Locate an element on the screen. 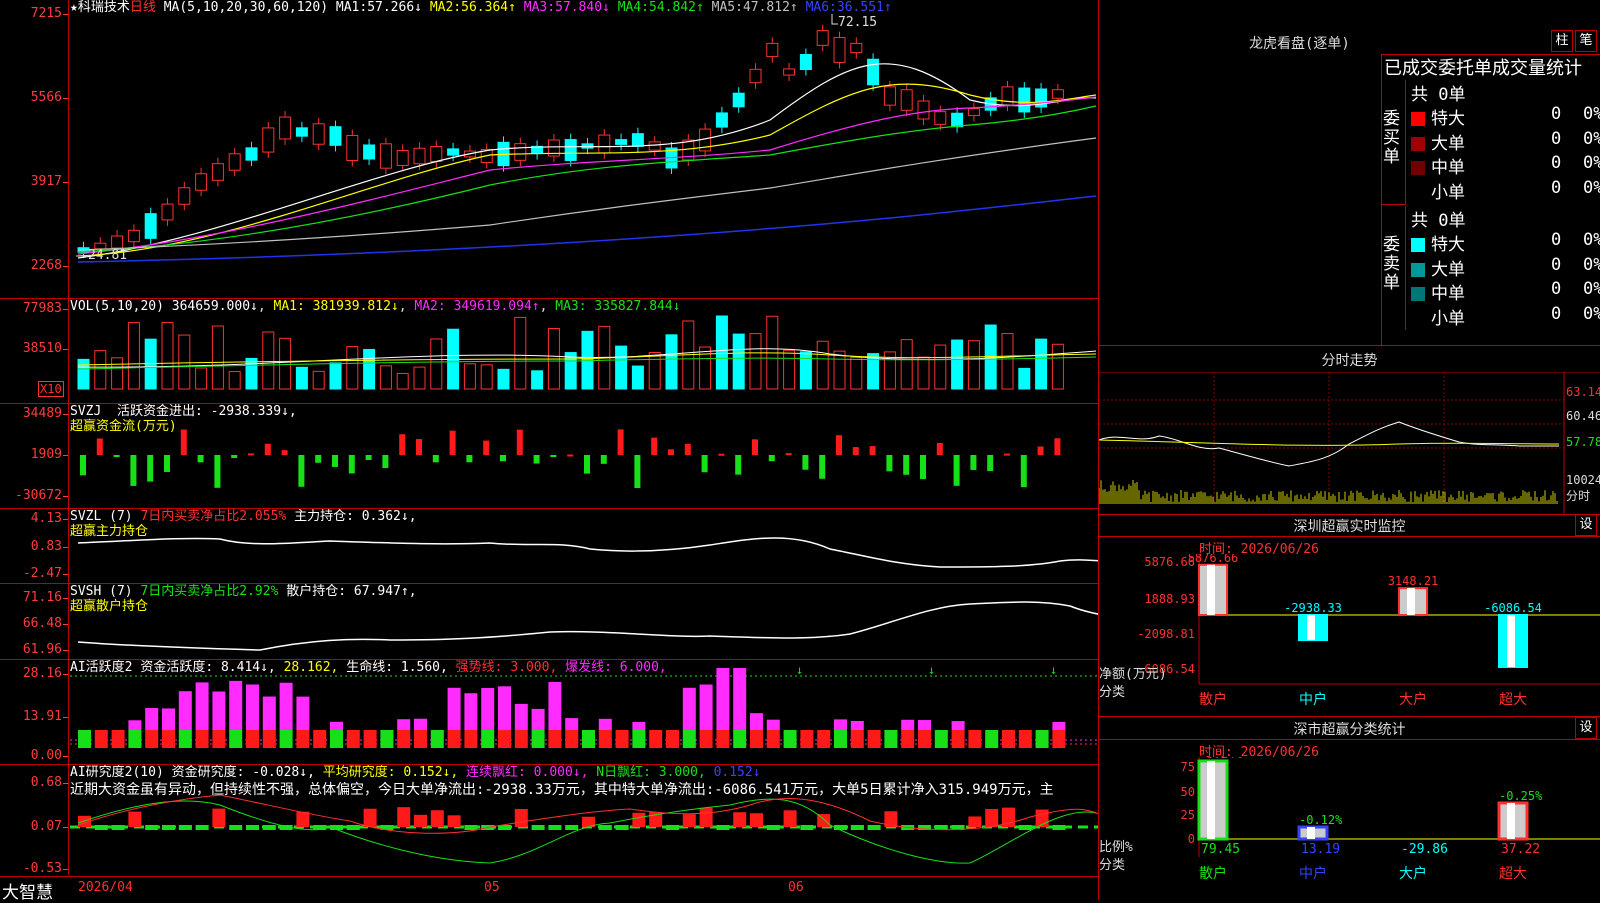  tick-panel: 分时走势 63.14 60.46 57.78 10024 分时 is located at coordinates (1349, 430).